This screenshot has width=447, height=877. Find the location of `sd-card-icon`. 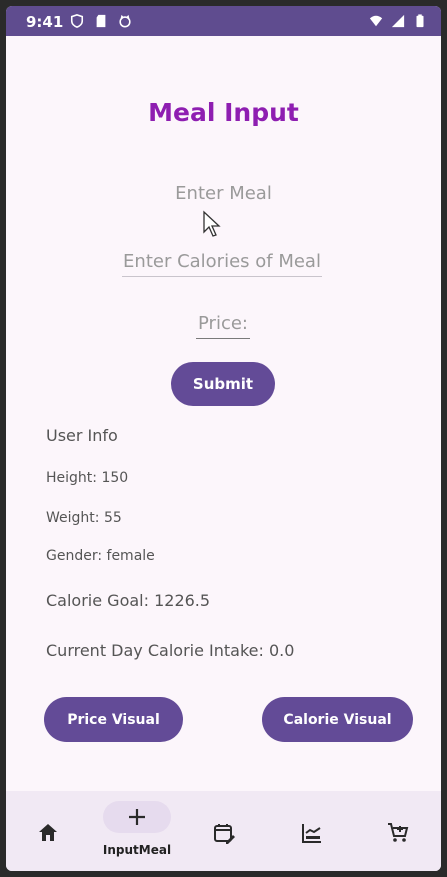

sd-card-icon is located at coordinates (101, 21).